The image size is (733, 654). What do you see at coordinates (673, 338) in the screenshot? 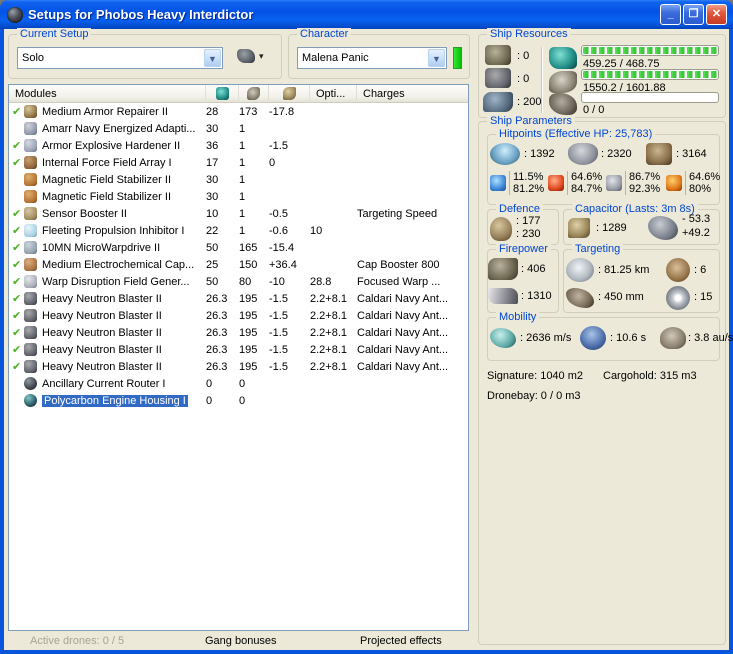
I see `warp-speed-icon` at bounding box center [673, 338].